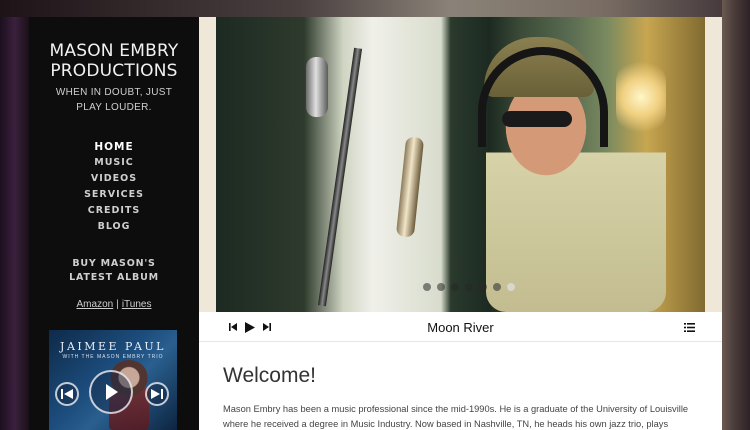 The height and width of the screenshot is (430, 750). Describe the element at coordinates (14, 215) in the screenshot. I see `page-background-left` at that location.